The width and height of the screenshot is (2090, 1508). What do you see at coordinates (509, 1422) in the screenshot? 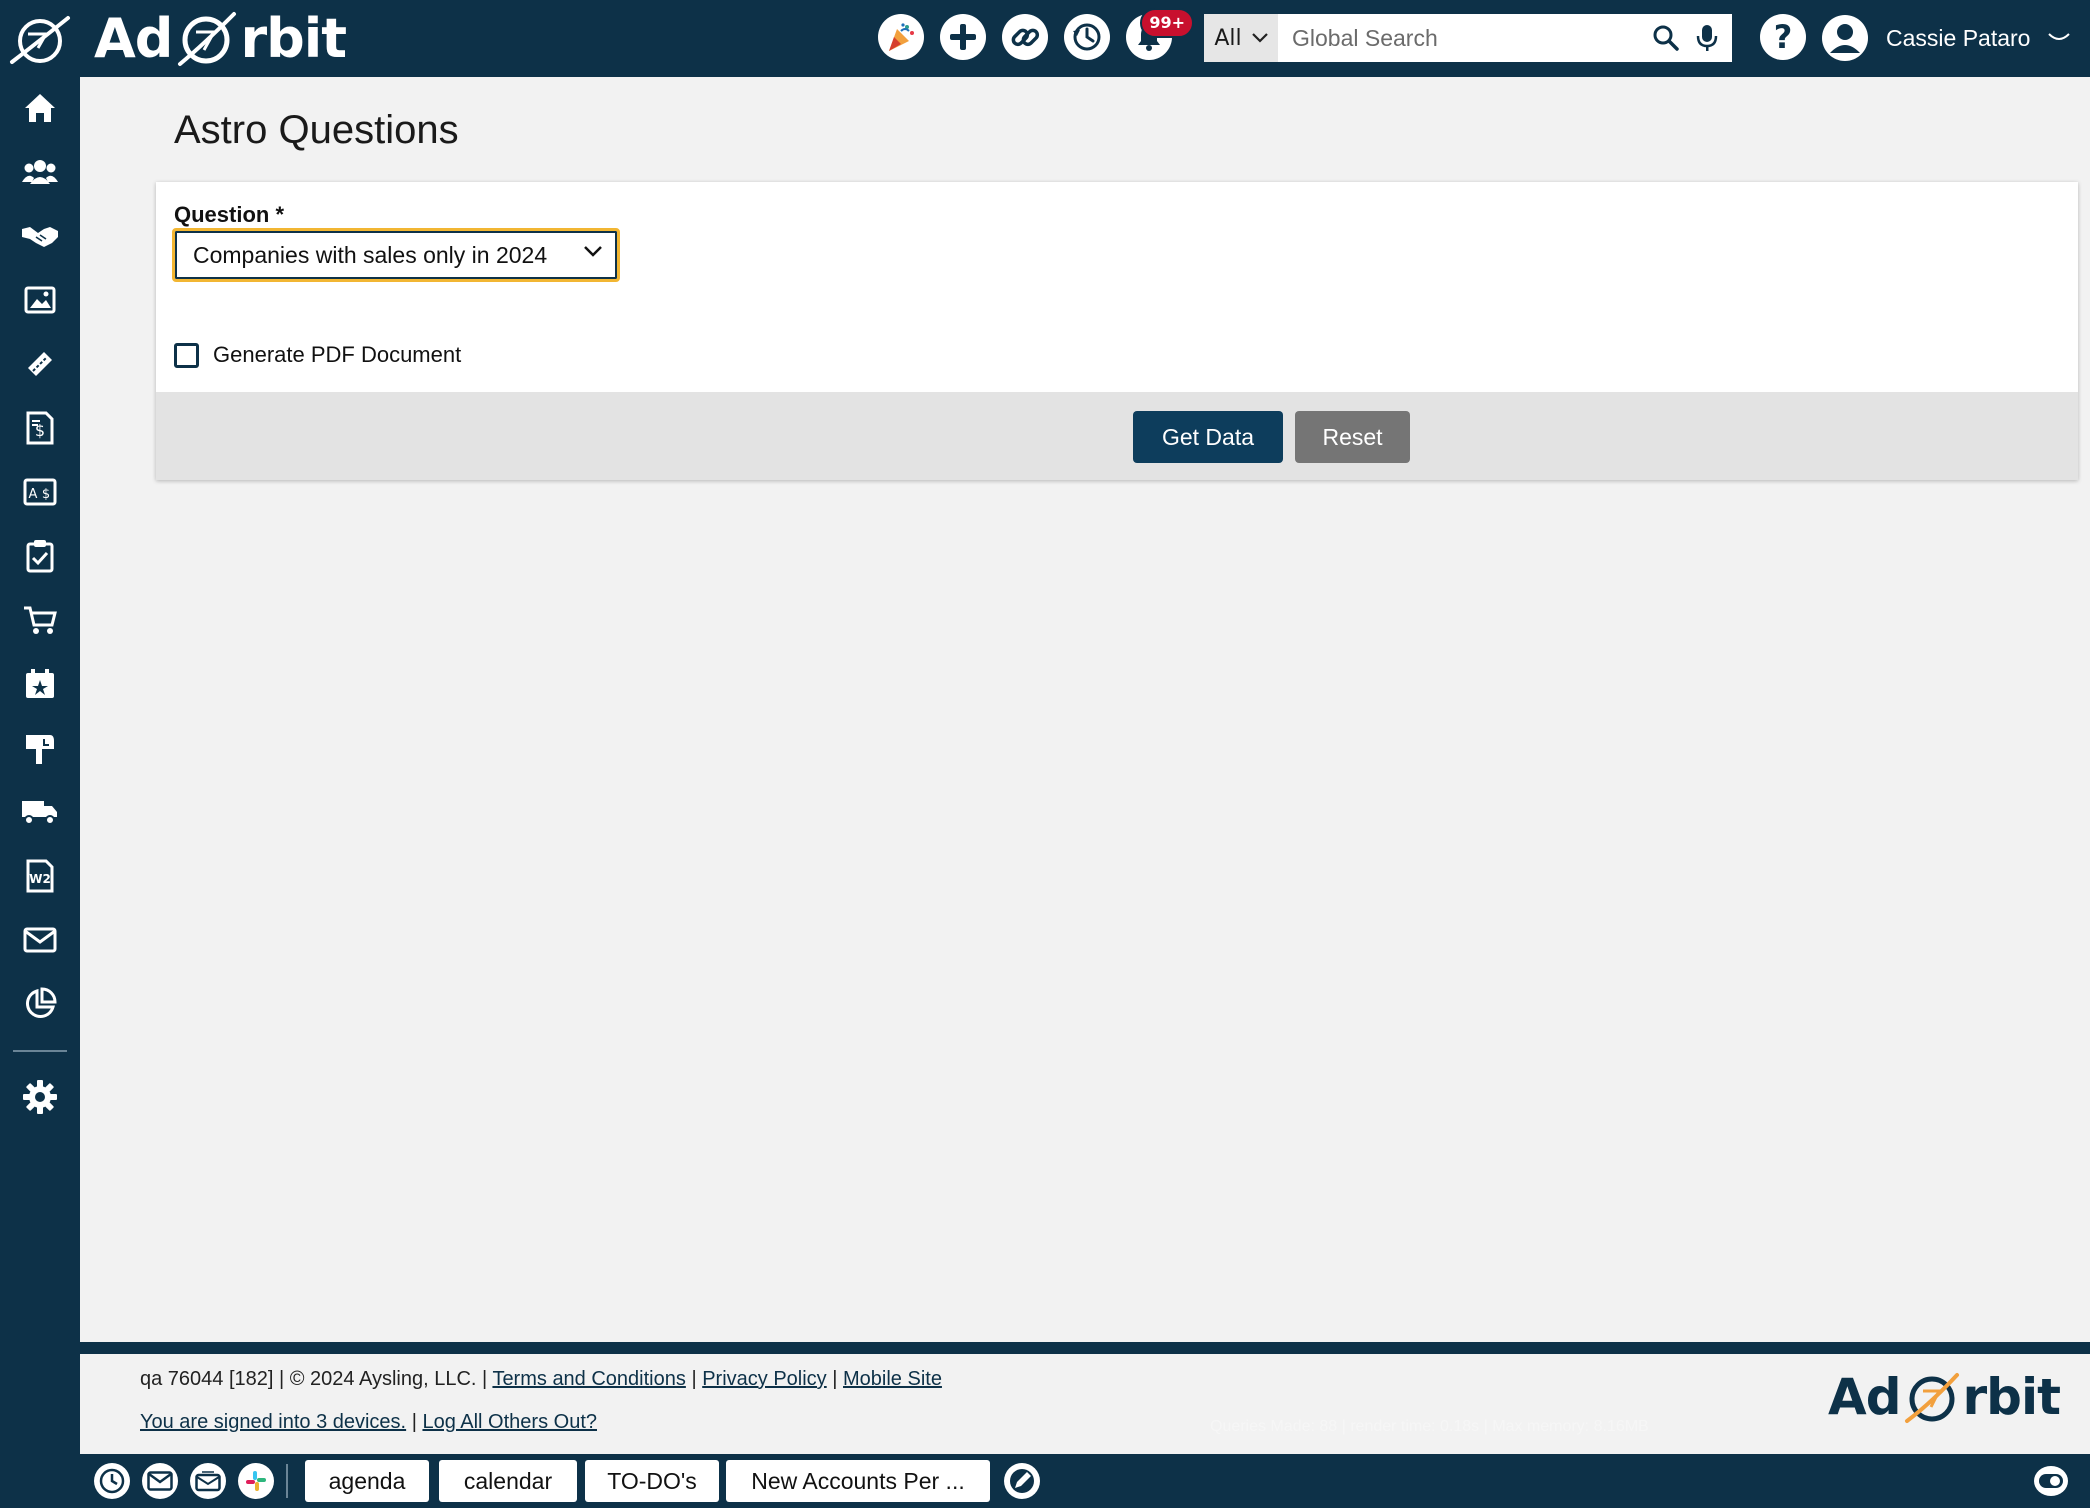
I see `log-others-out-link: Log All Others Out?` at bounding box center [509, 1422].